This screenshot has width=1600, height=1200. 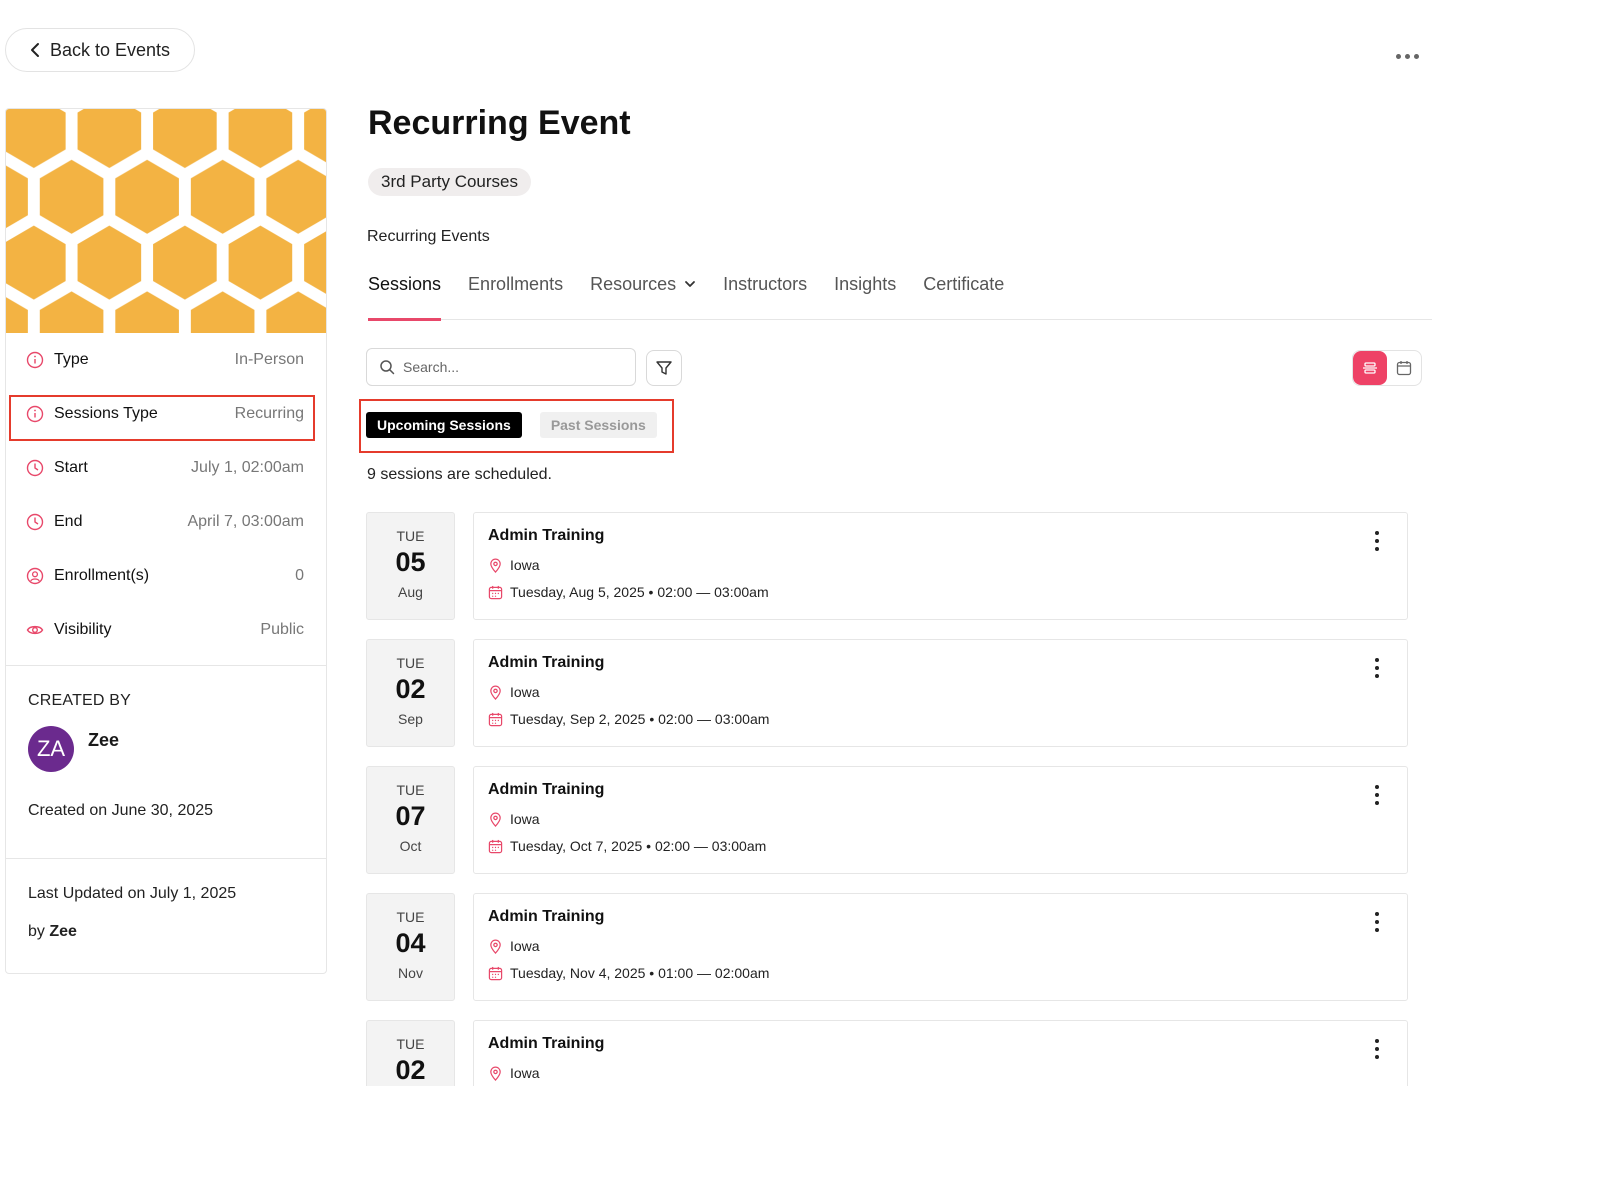 I want to click on past-sessions-button: Past Sessions, so click(x=598, y=425).